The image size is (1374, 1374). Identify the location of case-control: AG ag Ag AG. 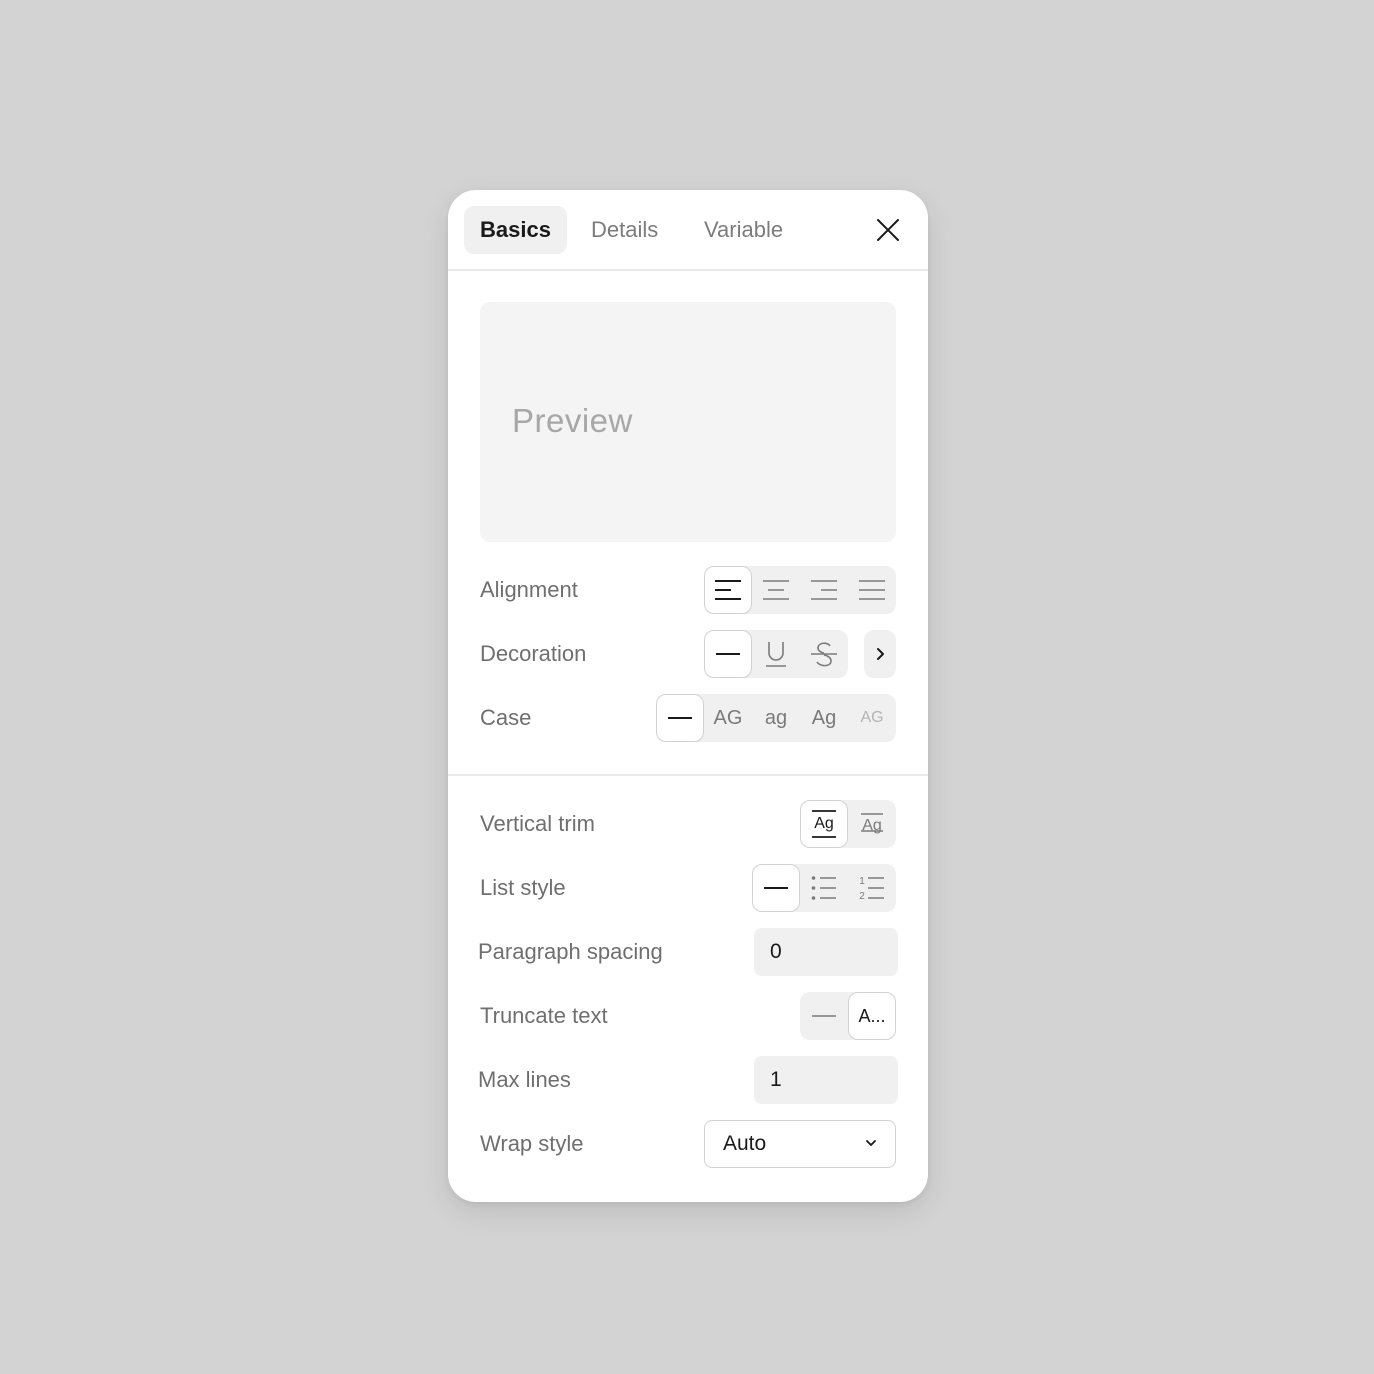
(776, 718).